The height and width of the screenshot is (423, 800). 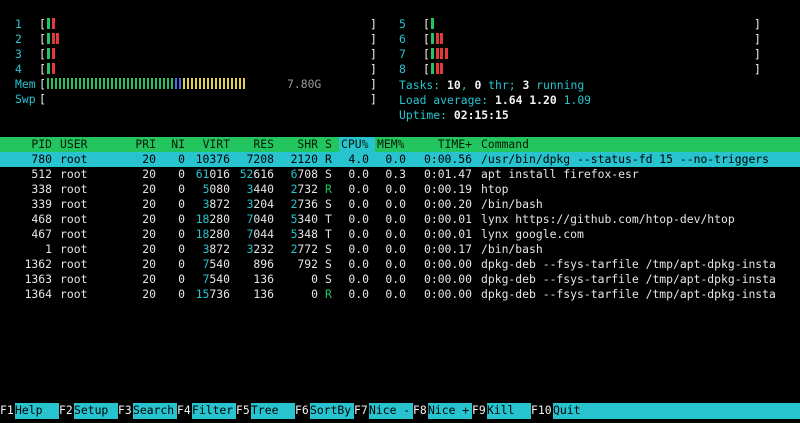 I want to click on fkey-label: SortBy, so click(x=332, y=411).